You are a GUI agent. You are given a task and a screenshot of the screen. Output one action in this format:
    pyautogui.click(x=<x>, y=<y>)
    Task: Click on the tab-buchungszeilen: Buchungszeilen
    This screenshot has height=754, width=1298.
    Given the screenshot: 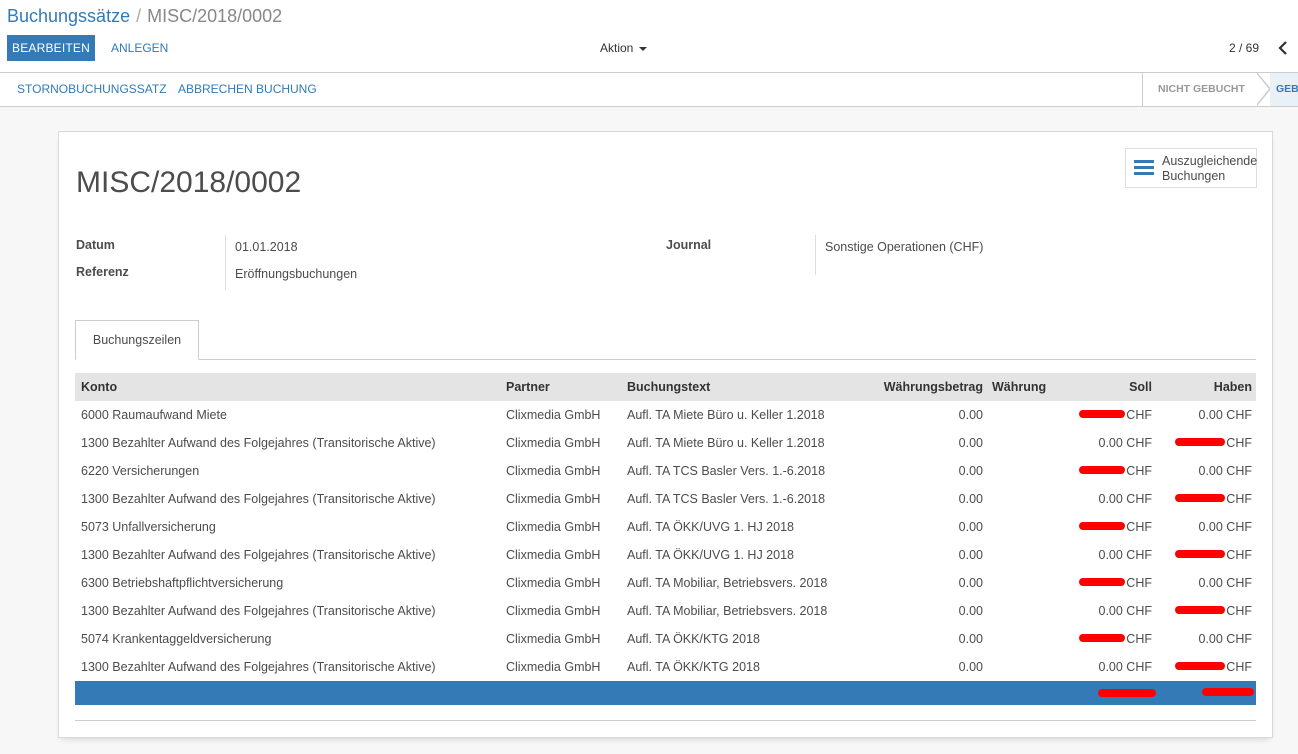 What is the action you would take?
    pyautogui.click(x=137, y=340)
    